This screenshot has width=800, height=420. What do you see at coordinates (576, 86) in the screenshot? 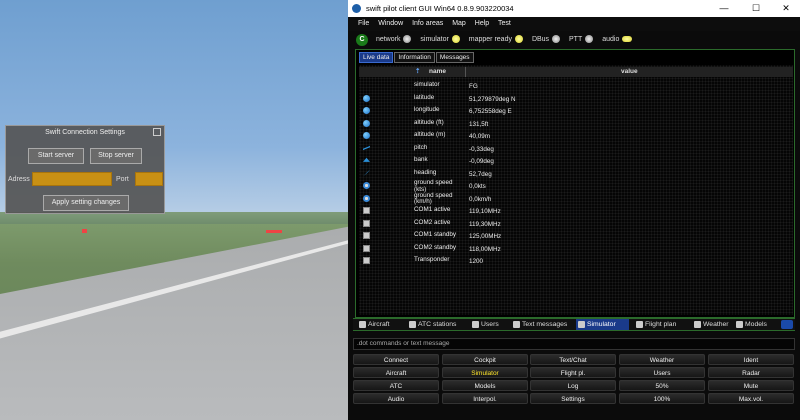
I see `table-row: simulator FG` at bounding box center [576, 86].